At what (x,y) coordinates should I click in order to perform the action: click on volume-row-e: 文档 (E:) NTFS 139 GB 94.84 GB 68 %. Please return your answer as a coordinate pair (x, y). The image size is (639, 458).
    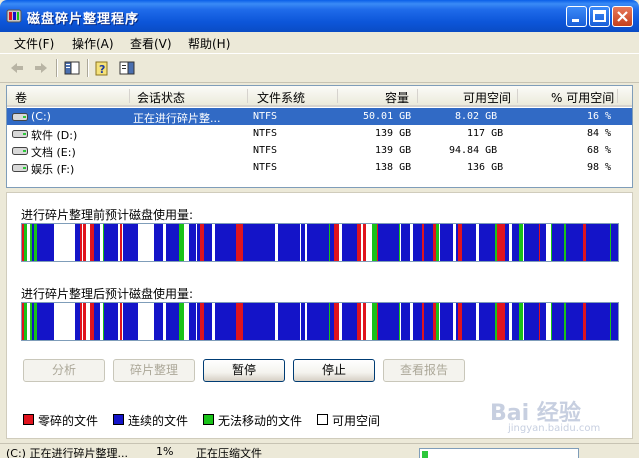
    Looking at the image, I should click on (319, 150).